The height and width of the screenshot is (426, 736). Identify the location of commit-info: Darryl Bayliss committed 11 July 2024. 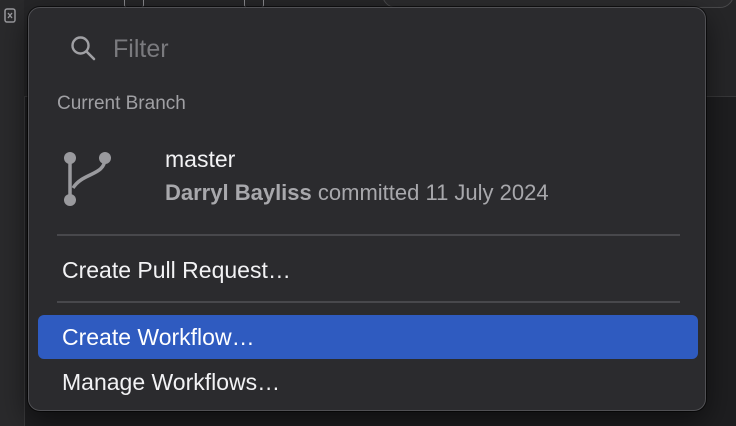
(357, 193).